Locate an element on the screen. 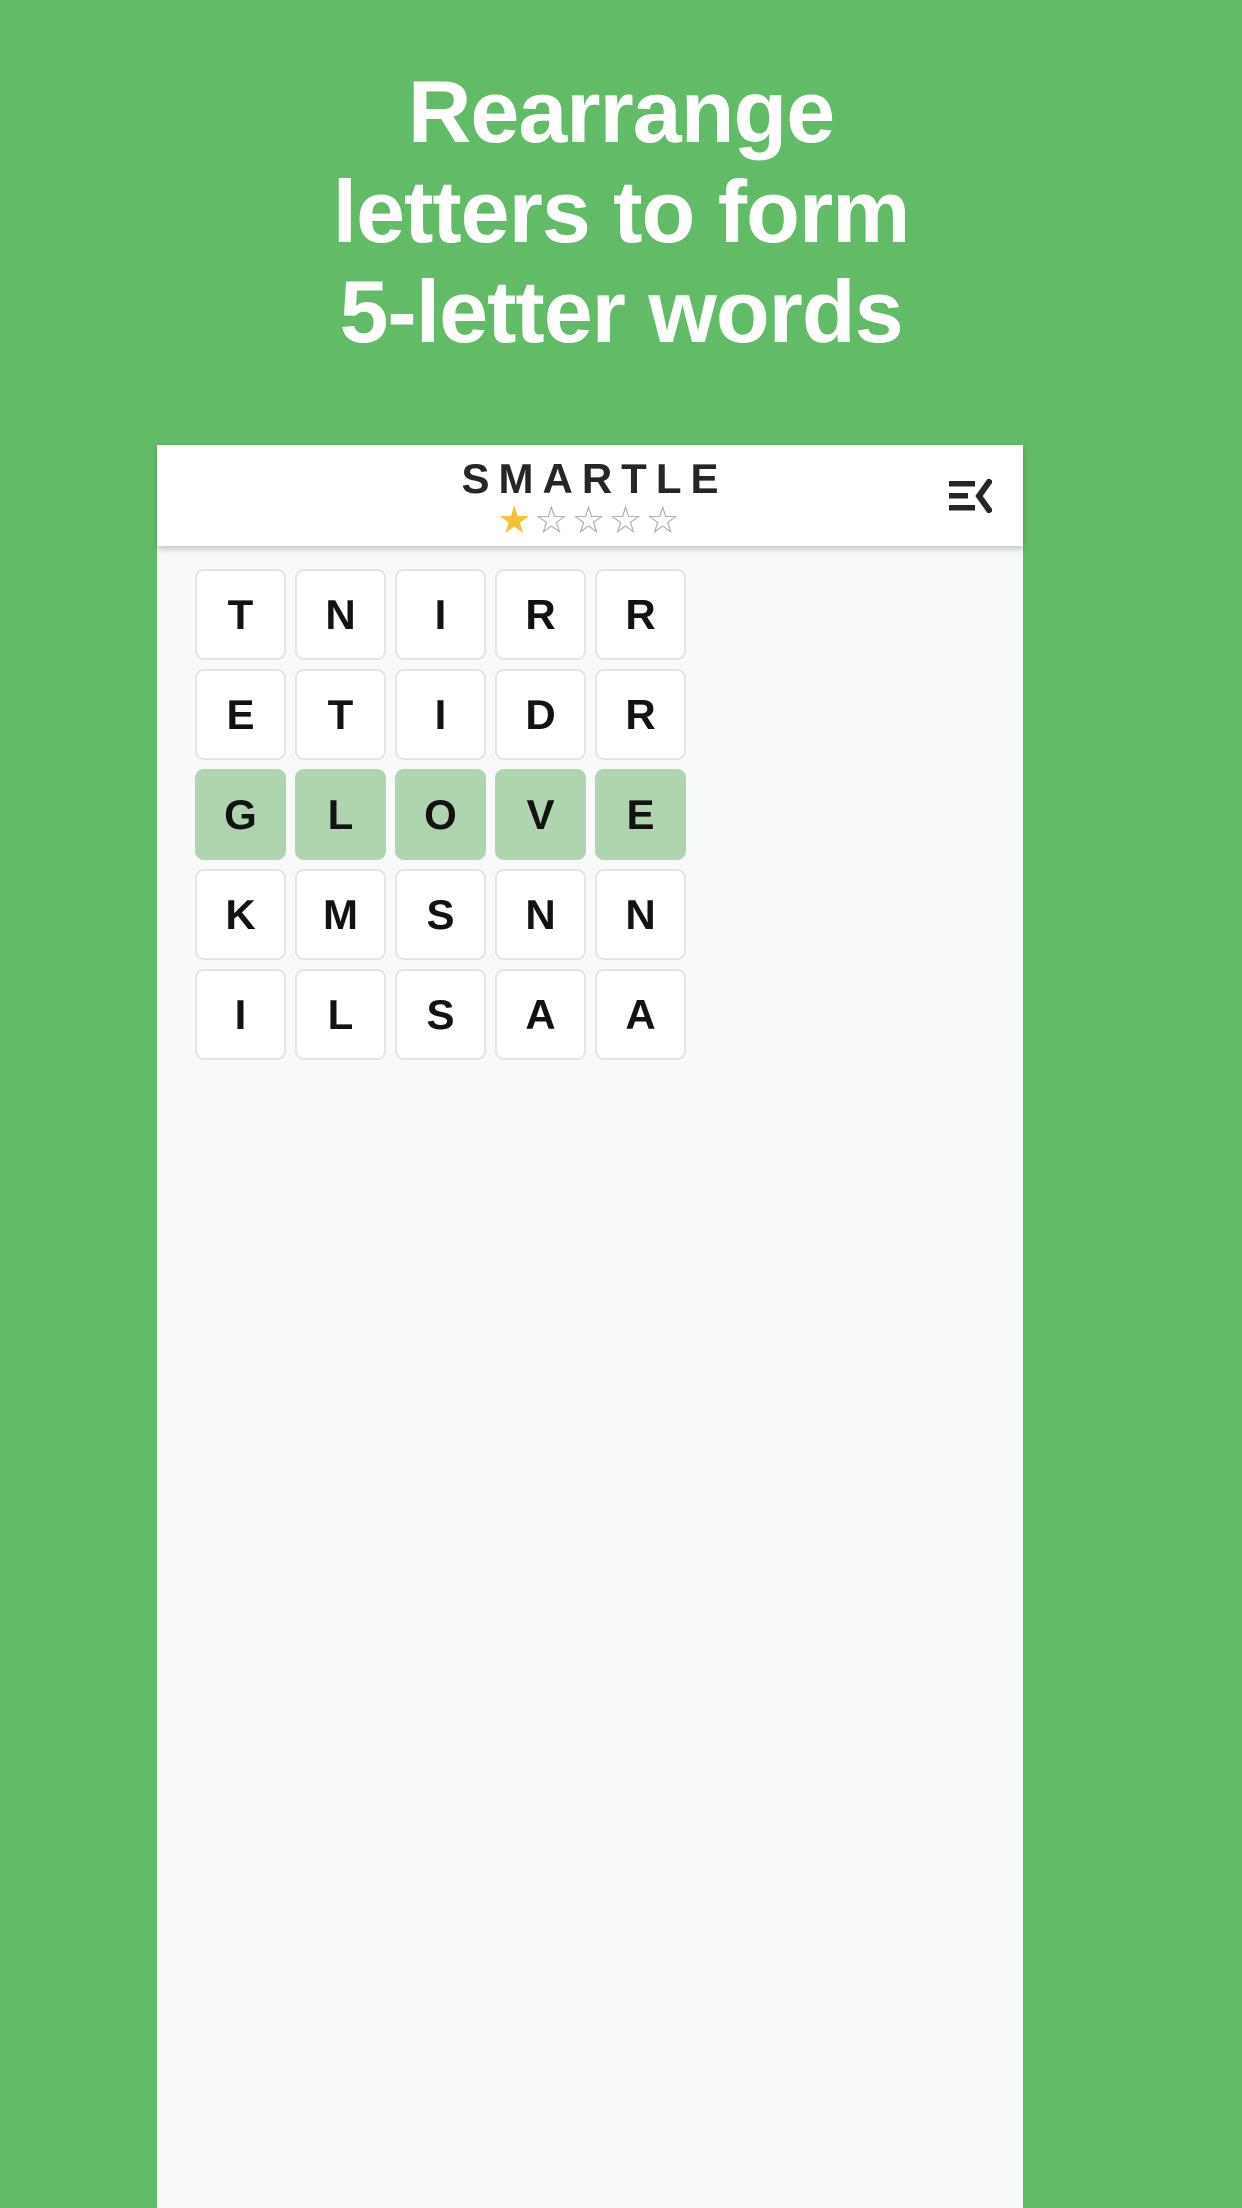  star-rating: ★☆☆☆☆ is located at coordinates (590, 521).